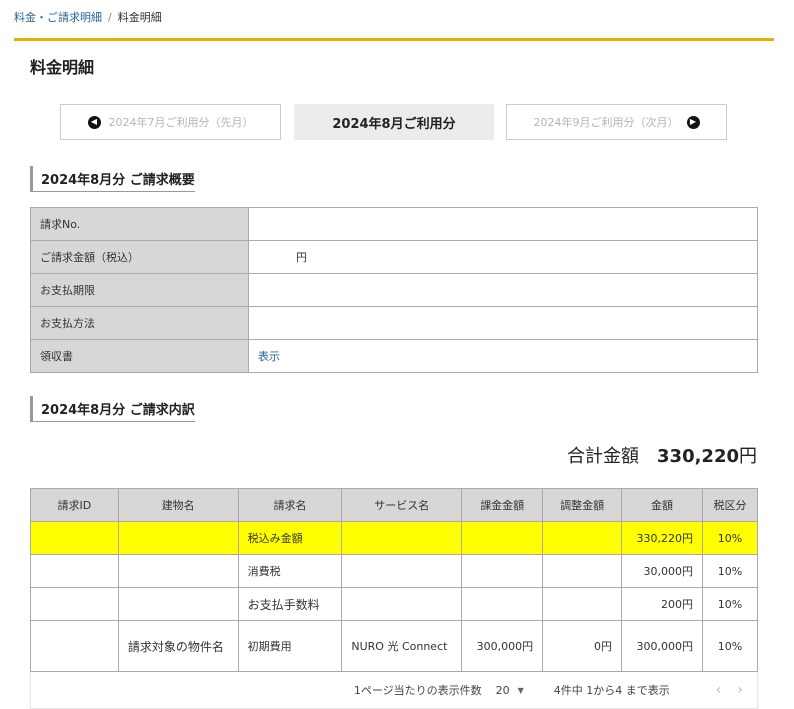 Image resolution: width=794 pixels, height=709 pixels. I want to click on pagination-bar: 1ページ当たりの表示件数 20 ▼ 4件中 1から4 まで表示 ‹ ›, so click(394, 690).